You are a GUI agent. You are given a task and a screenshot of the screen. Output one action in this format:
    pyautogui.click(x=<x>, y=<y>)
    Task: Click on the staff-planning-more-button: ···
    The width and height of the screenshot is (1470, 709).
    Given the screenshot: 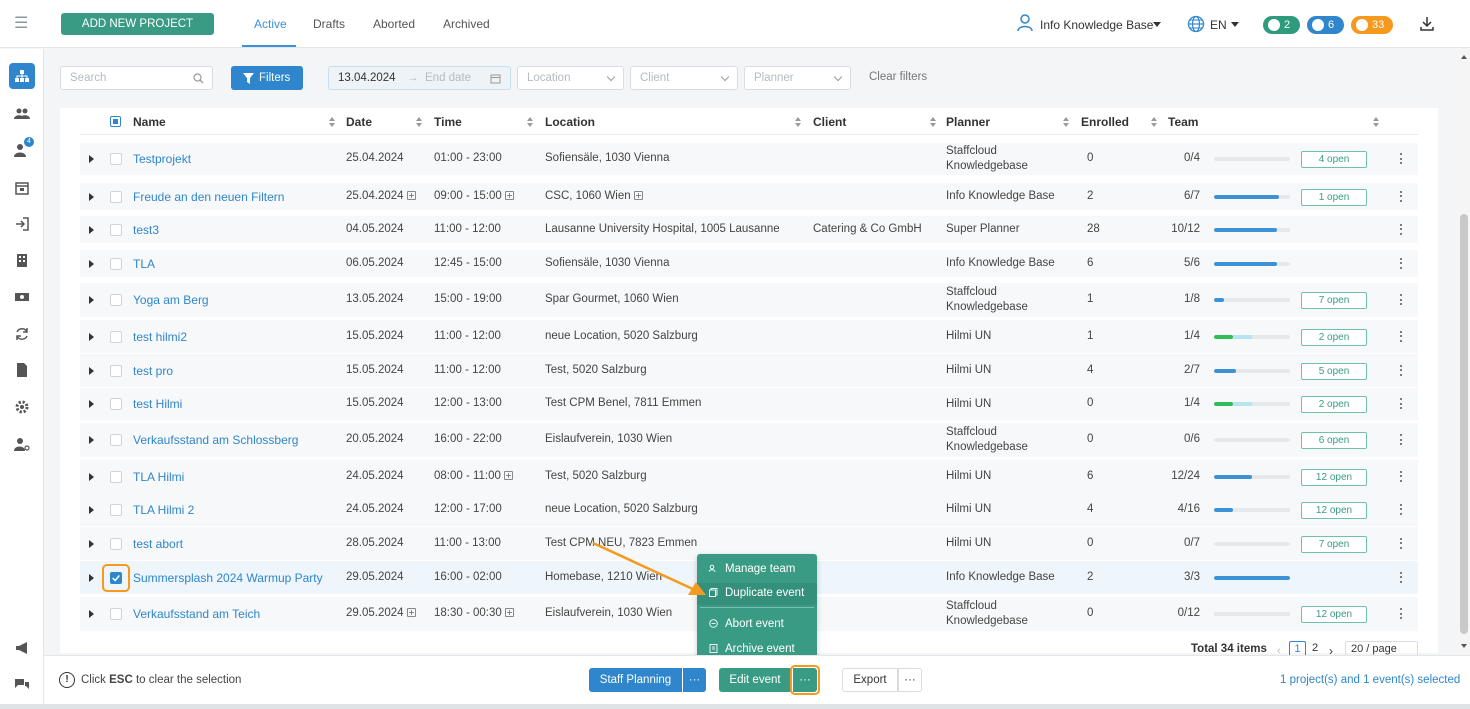 What is the action you would take?
    pyautogui.click(x=694, y=680)
    